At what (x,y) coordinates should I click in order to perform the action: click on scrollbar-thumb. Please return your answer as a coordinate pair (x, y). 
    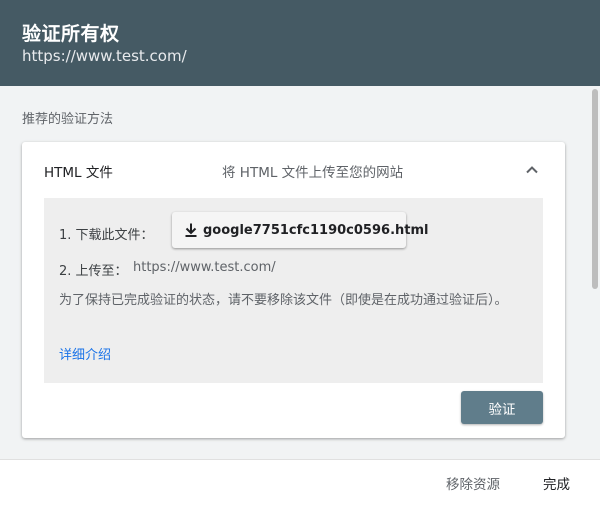
    Looking at the image, I should click on (595, 189).